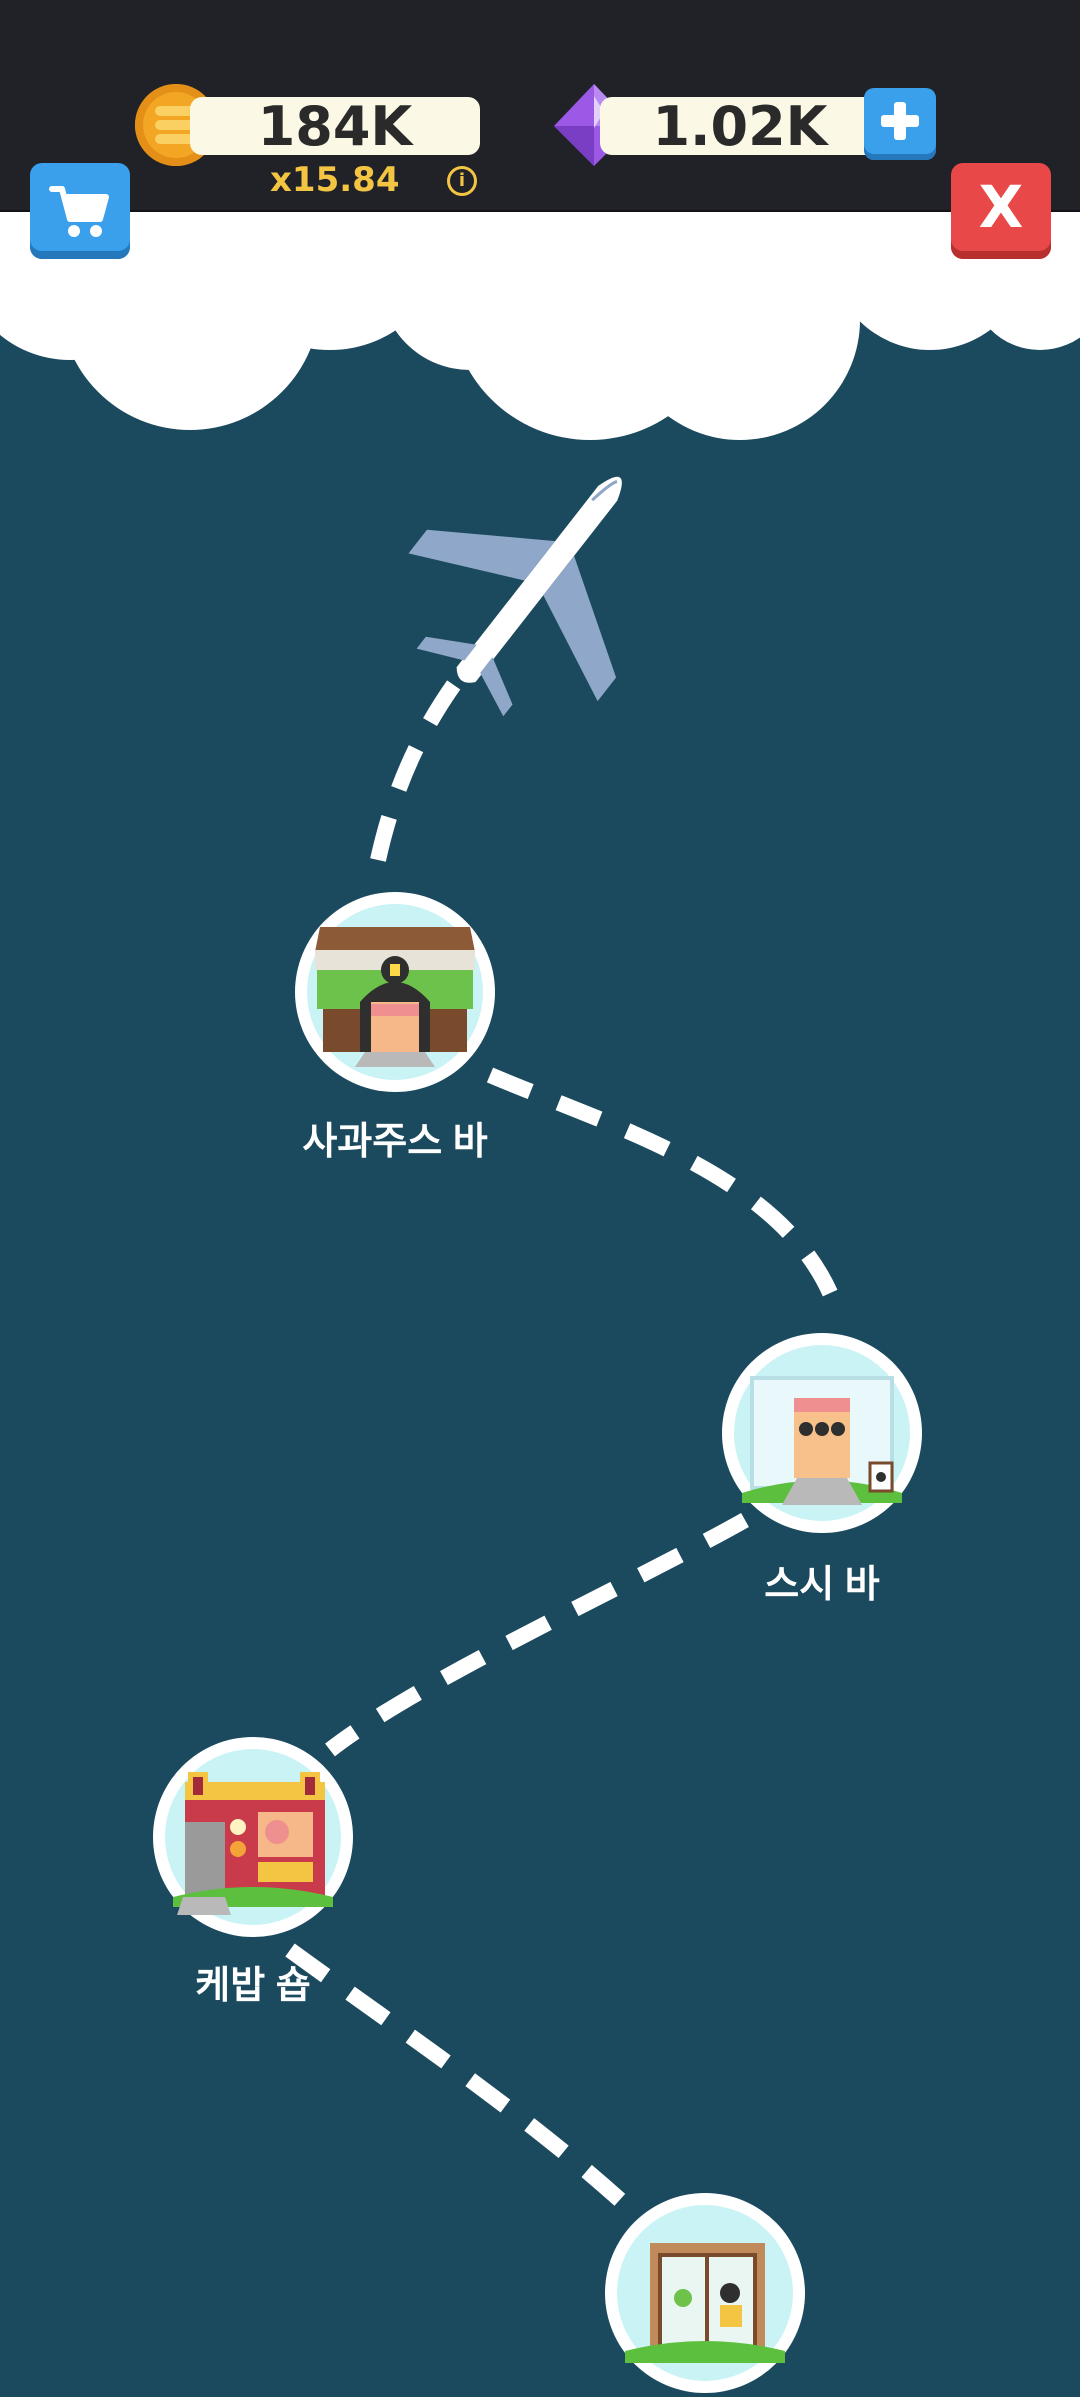  I want to click on station-next-shop, so click(705, 2293).